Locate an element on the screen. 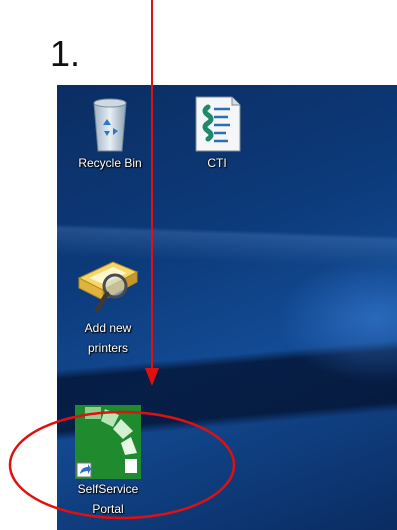 Image resolution: width=397 pixels, height=530 pixels. icon-label-add-new-printers-line1: Add new is located at coordinates (108, 328).